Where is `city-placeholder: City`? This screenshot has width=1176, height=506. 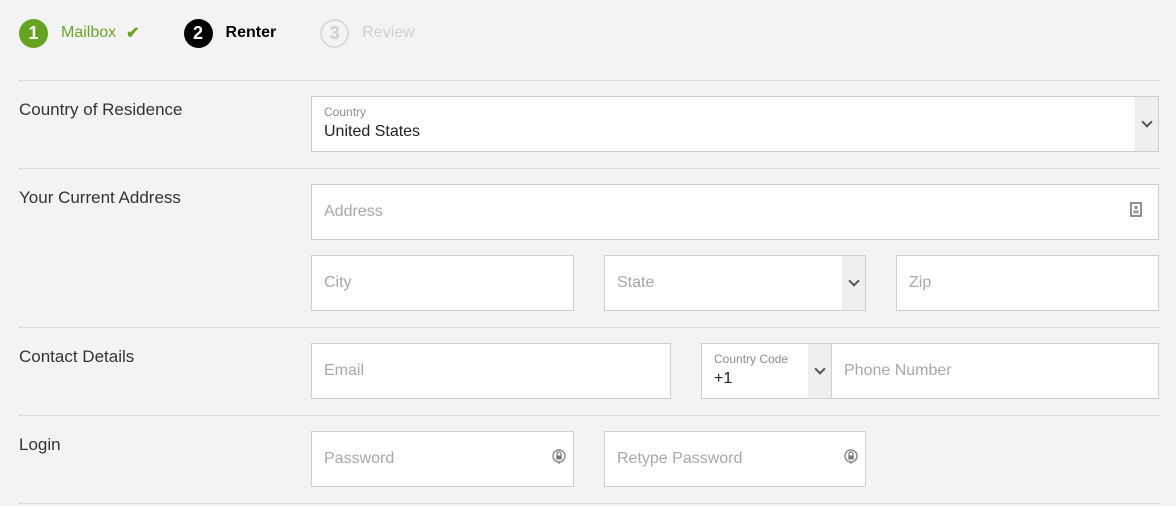
city-placeholder: City is located at coordinates (338, 282).